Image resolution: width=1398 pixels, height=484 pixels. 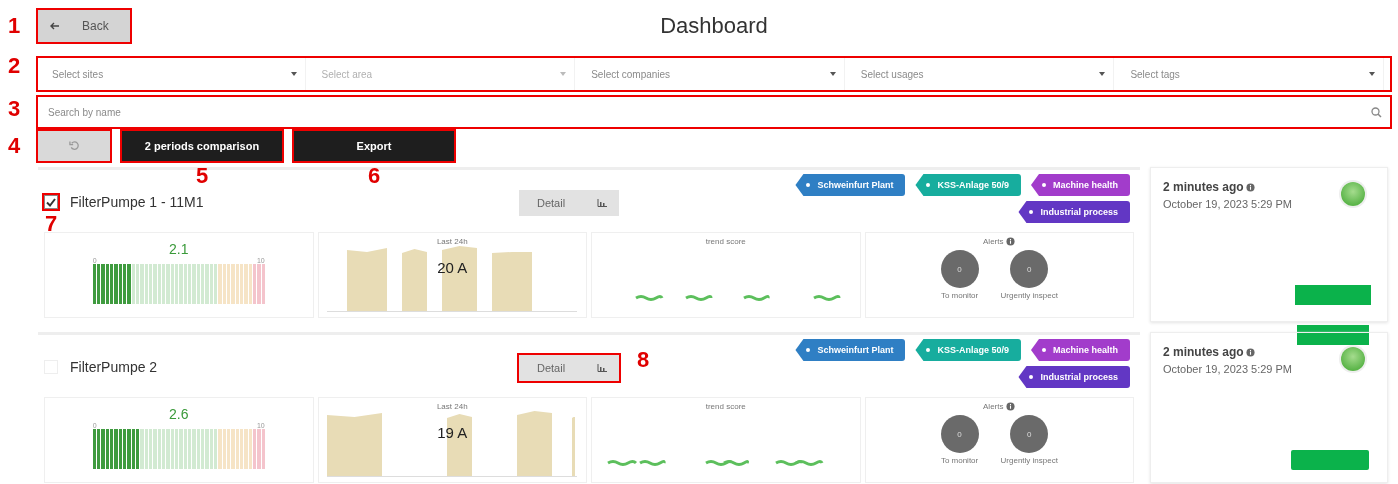 What do you see at coordinates (714, 26) in the screenshot?
I see `page-title: Dashboard` at bounding box center [714, 26].